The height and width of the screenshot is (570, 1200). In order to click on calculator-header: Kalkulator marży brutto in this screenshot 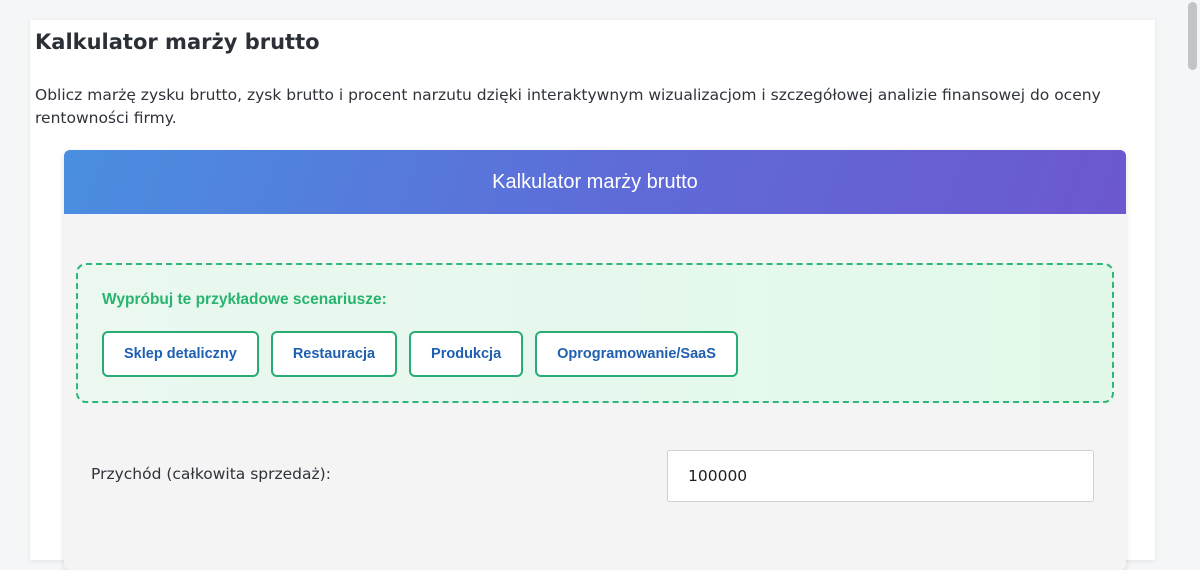, I will do `click(595, 182)`.